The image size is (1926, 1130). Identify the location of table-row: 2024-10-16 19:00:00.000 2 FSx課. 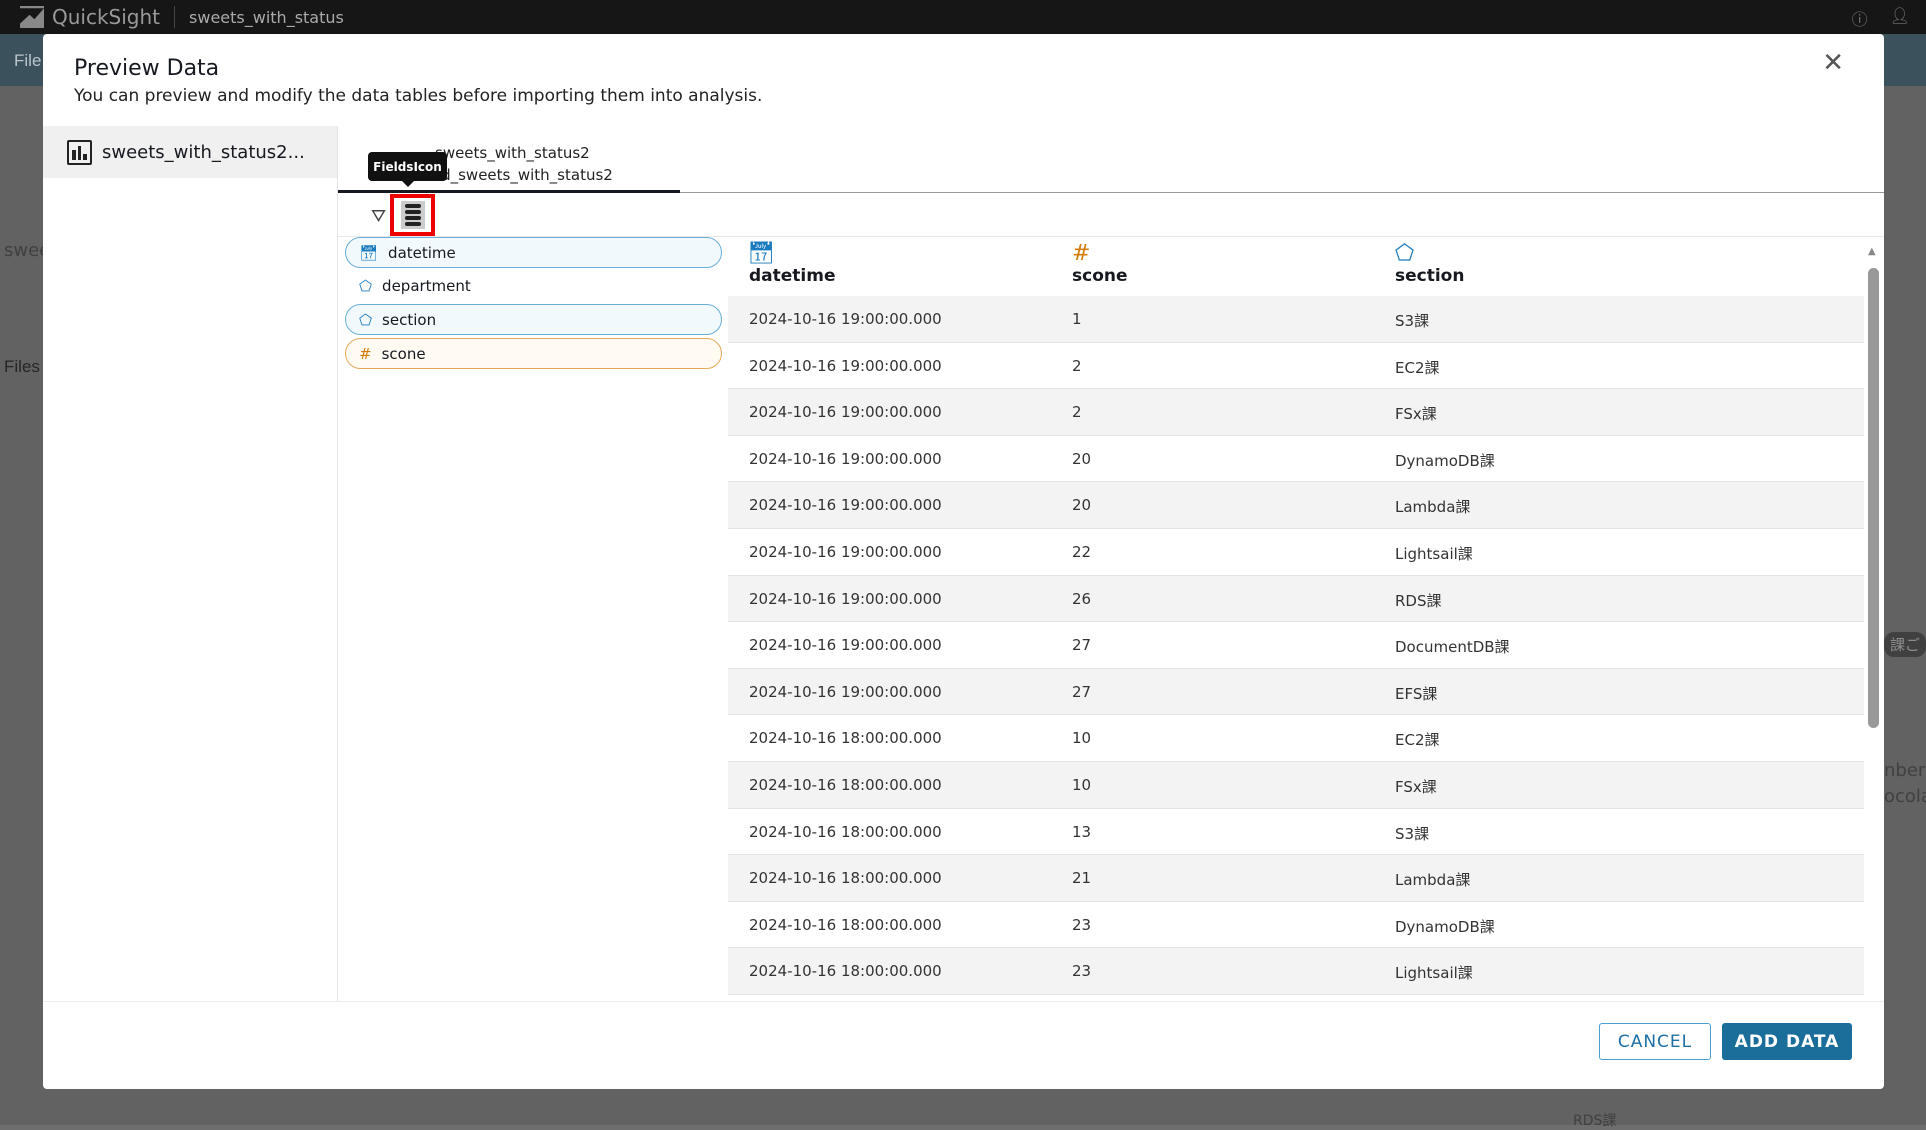
(1296, 412).